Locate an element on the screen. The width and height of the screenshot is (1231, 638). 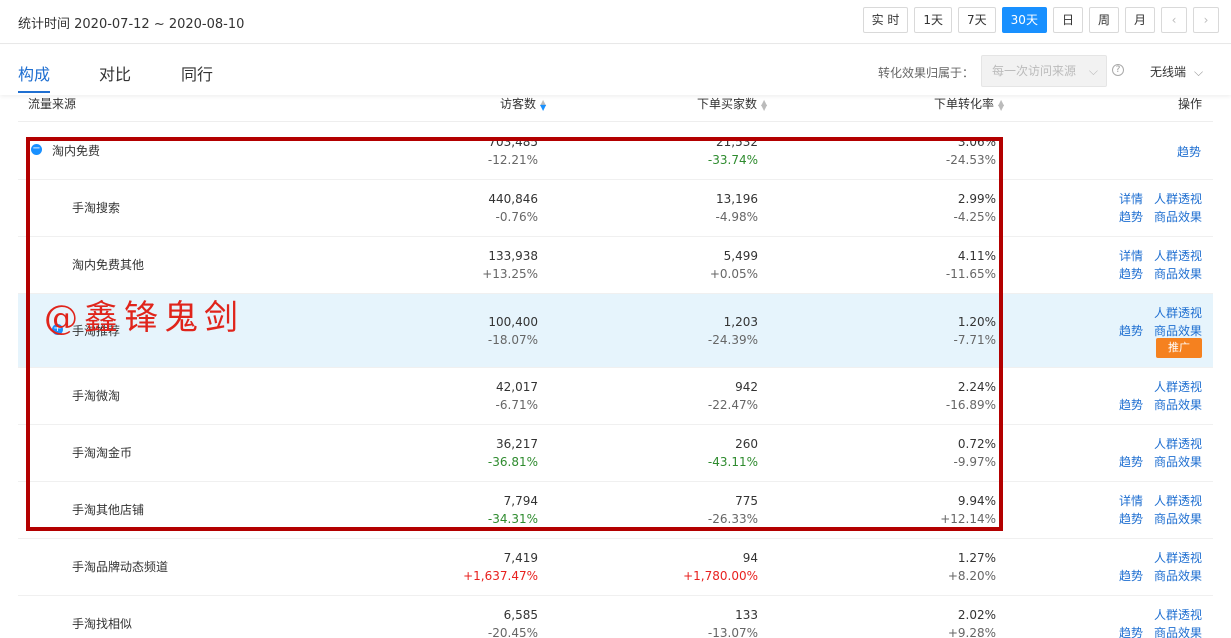
column-source: 流量来源 is located at coordinates (52, 104).